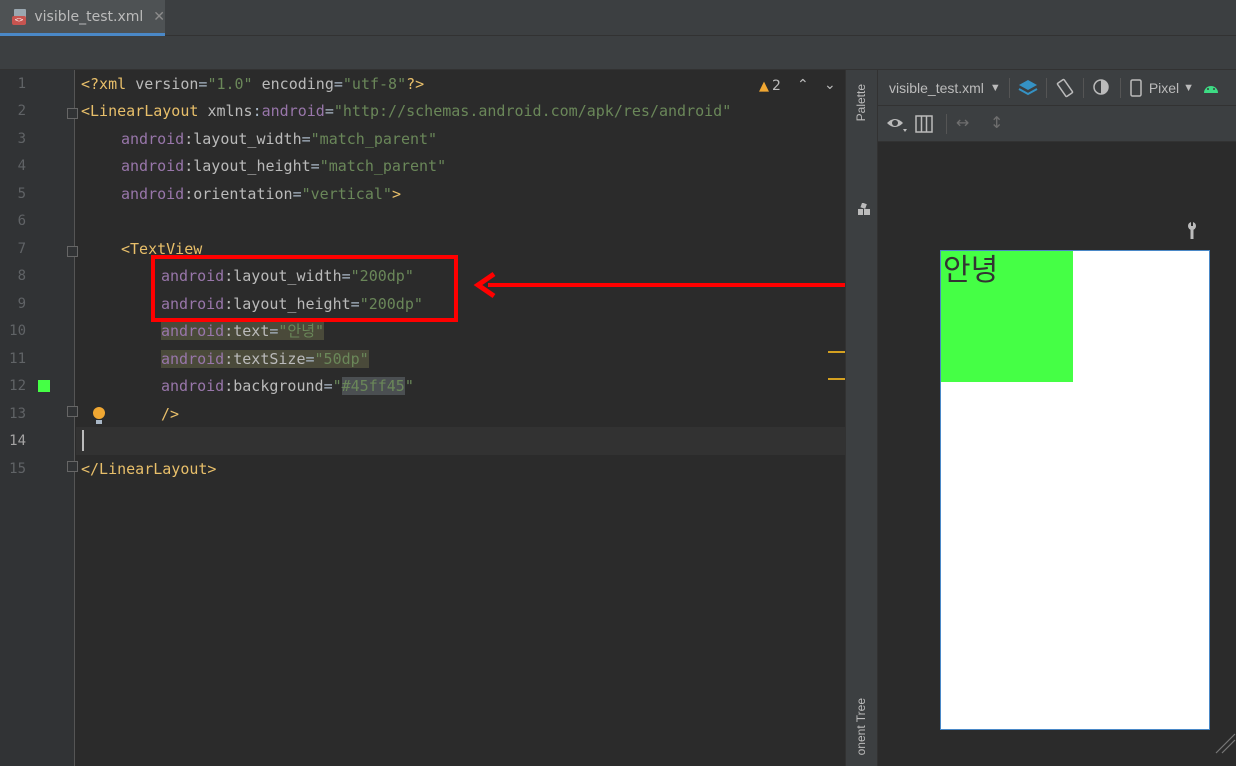 This screenshot has height=766, width=1236. Describe the element at coordinates (17, 441) in the screenshot. I see `line-number: 14` at that location.